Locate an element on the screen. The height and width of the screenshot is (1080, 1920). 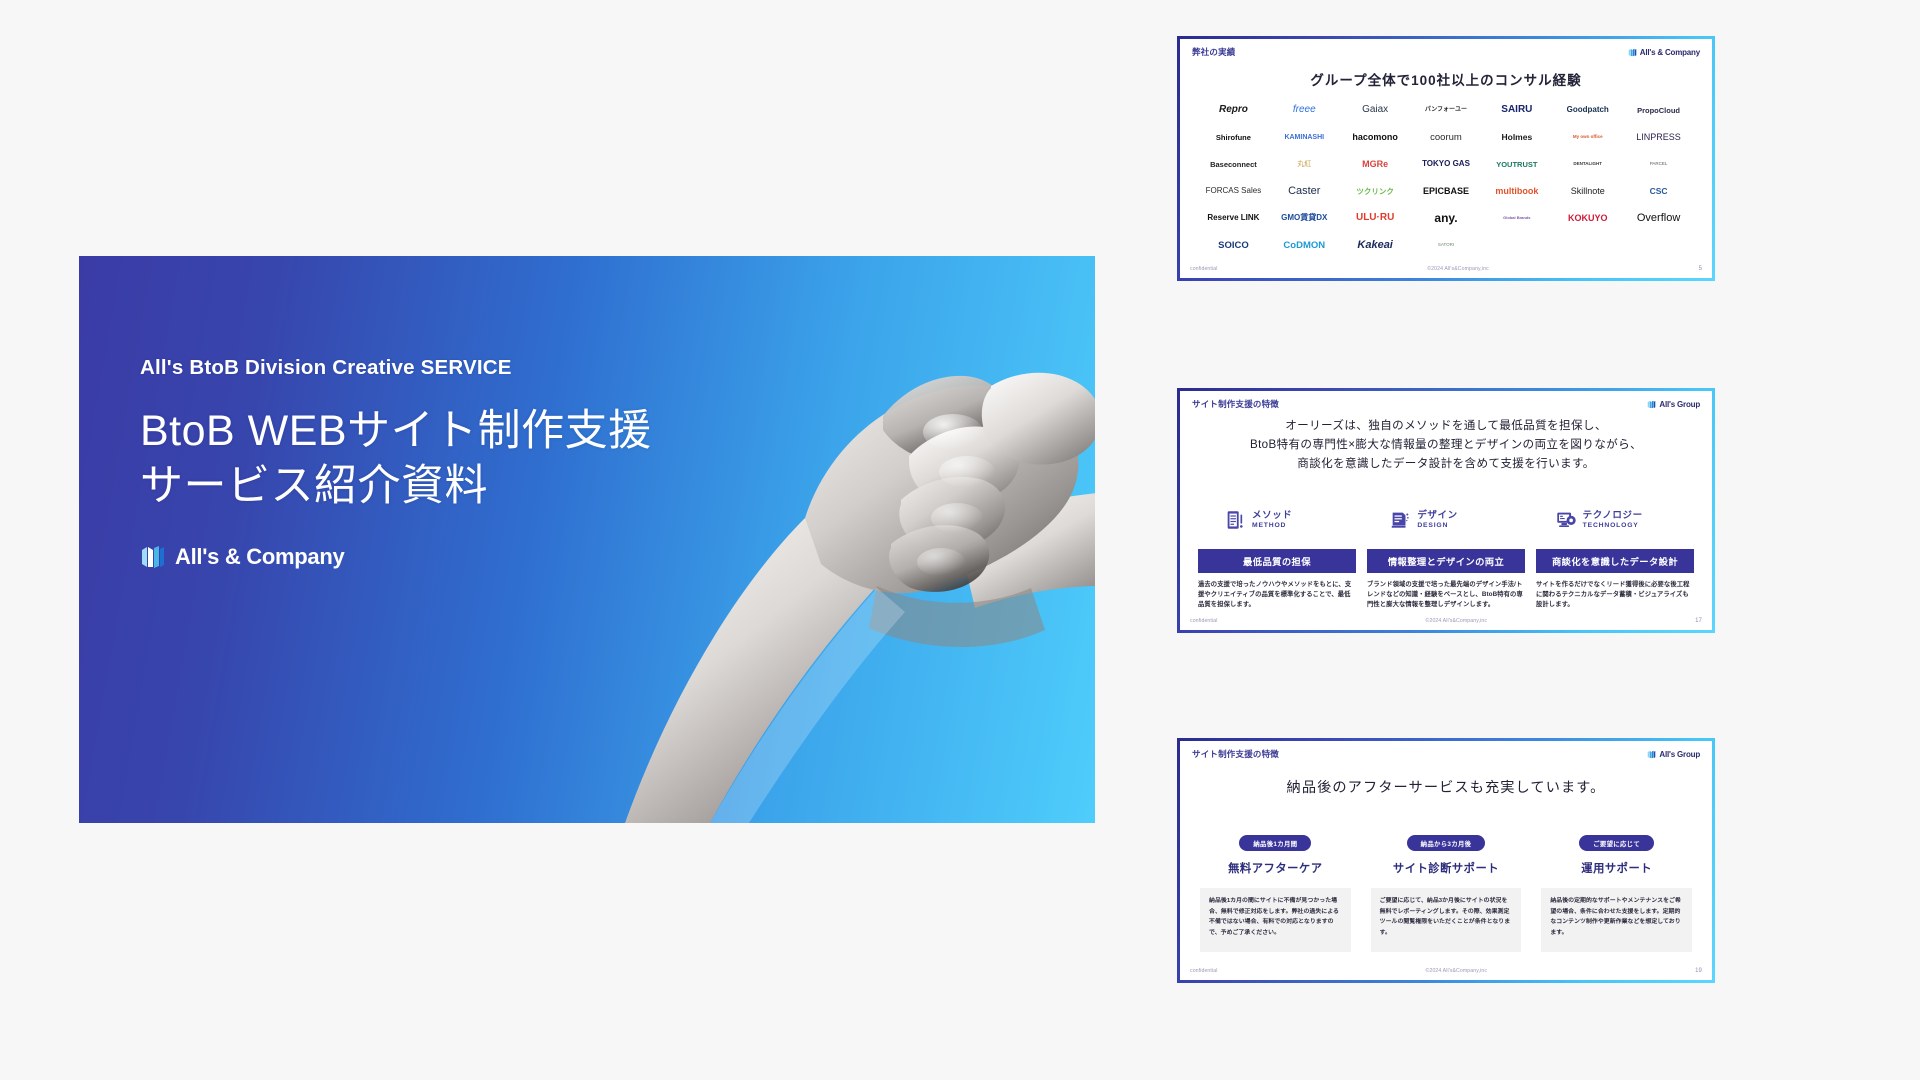
pillar-design-ja: デザイン is located at coordinates (1437, 515).